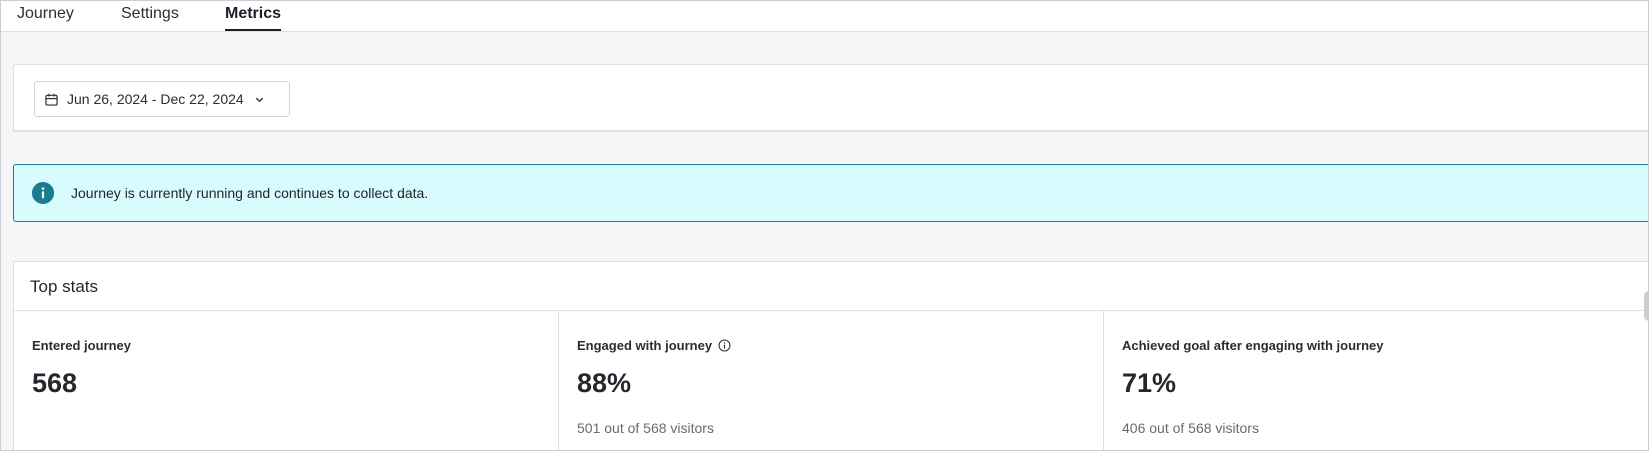  I want to click on info-icon, so click(43, 193).